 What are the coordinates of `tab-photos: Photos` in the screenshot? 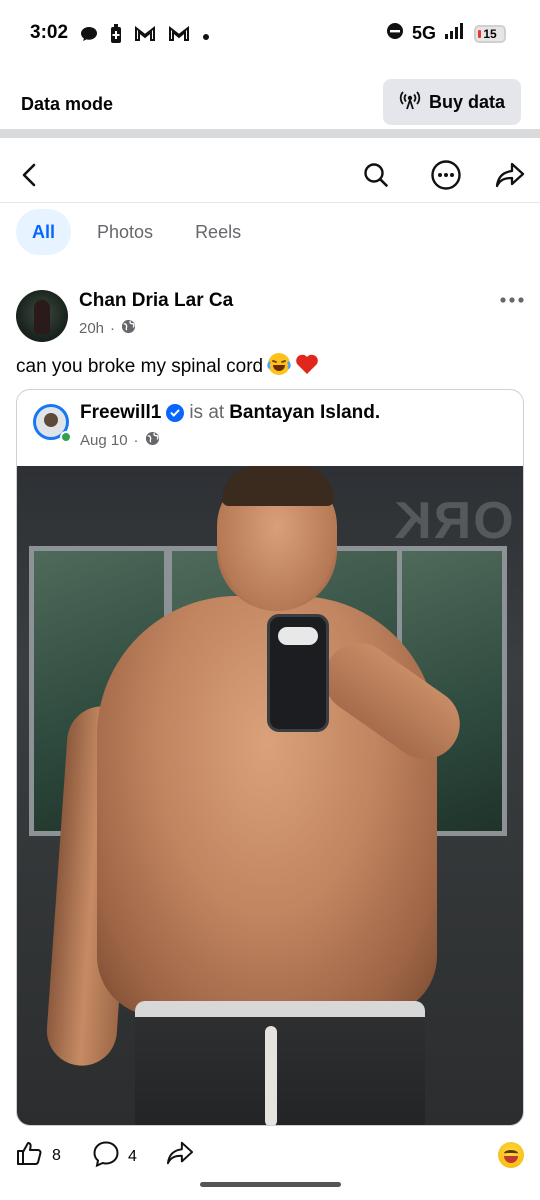 It's located at (125, 232).